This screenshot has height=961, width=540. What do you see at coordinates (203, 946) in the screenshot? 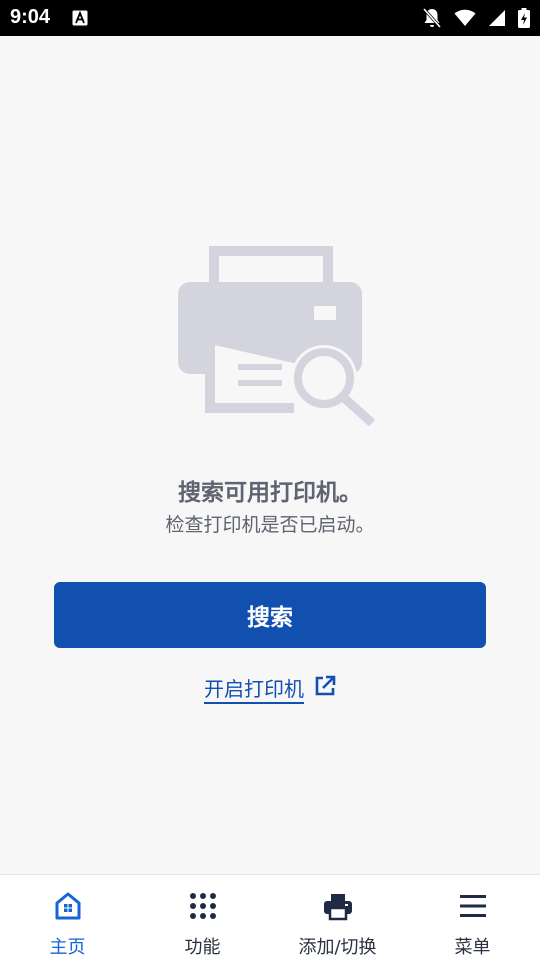
I see `nav-label-features: 功能` at bounding box center [203, 946].